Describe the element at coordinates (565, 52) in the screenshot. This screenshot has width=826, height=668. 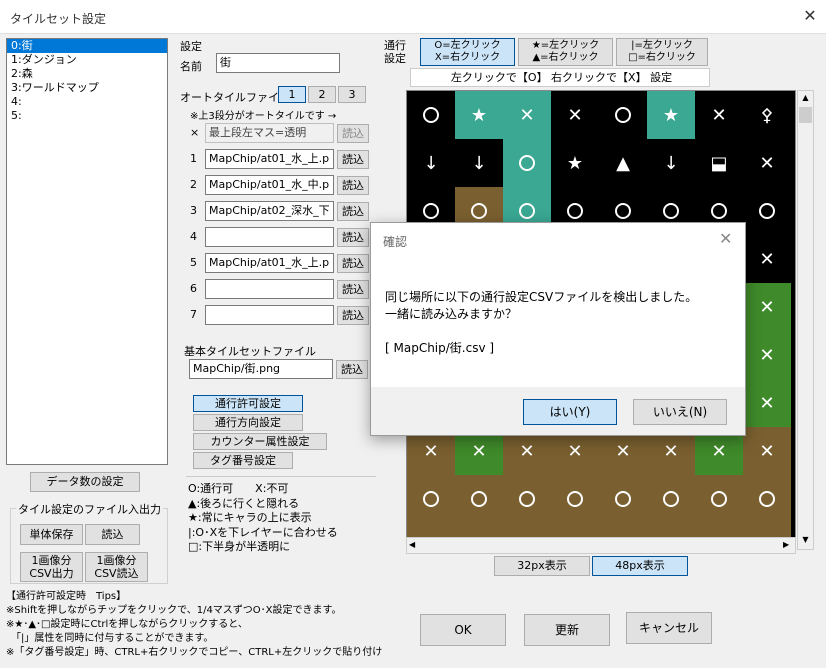
I see `pass-mode-star-button: ★=左クリック ▲=右クリック` at that location.